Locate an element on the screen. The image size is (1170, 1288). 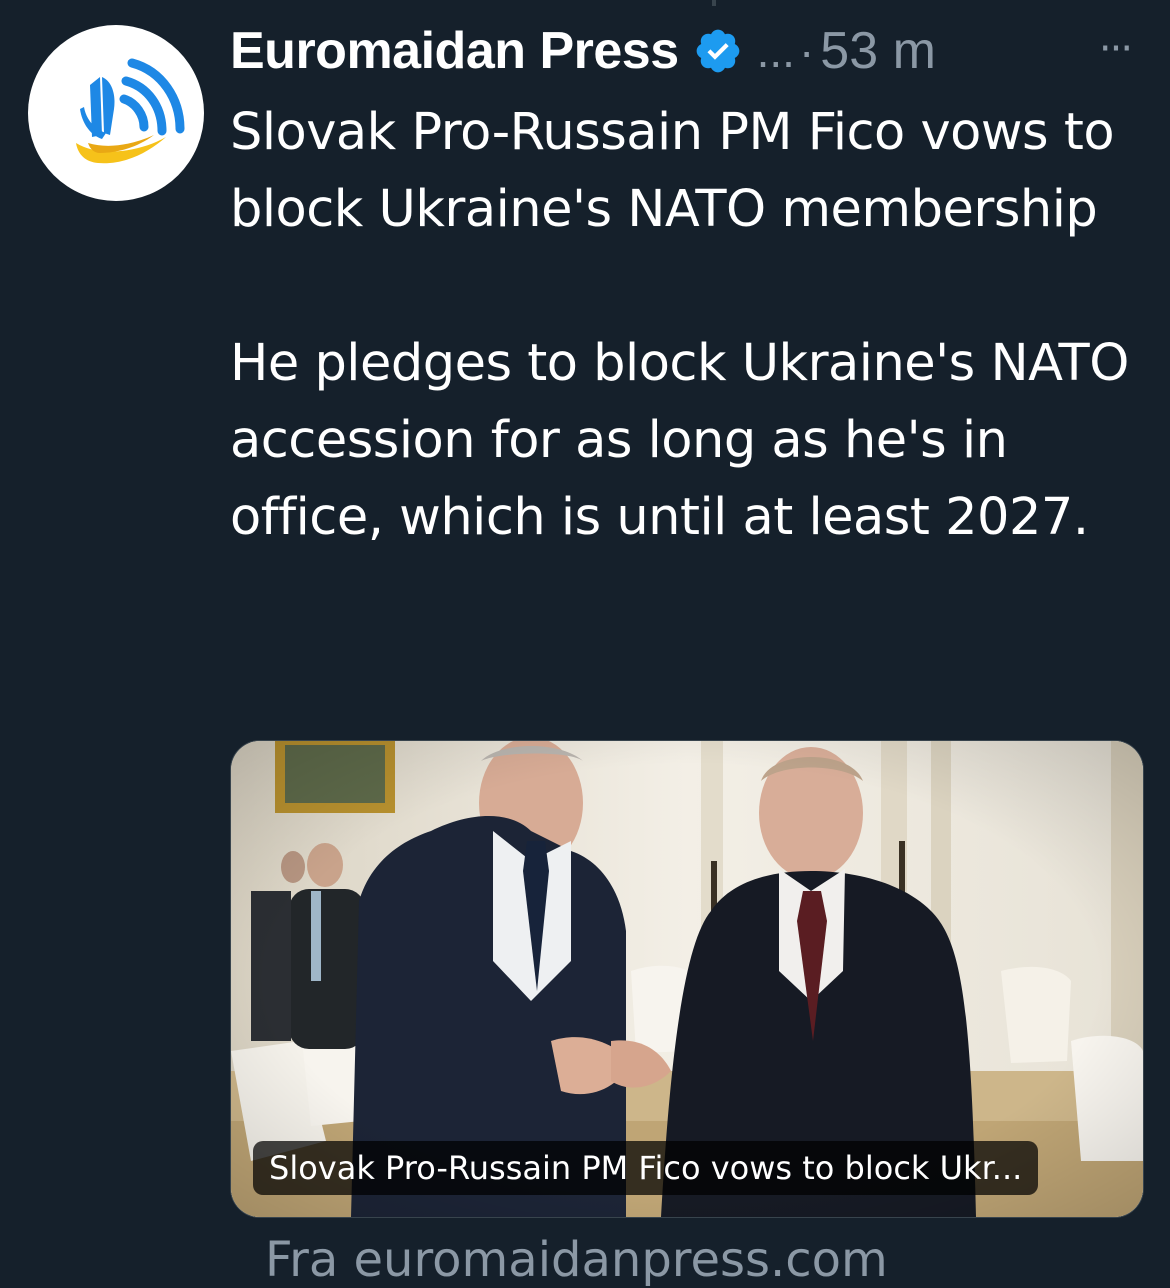
avatar is located at coordinates (116, 113).